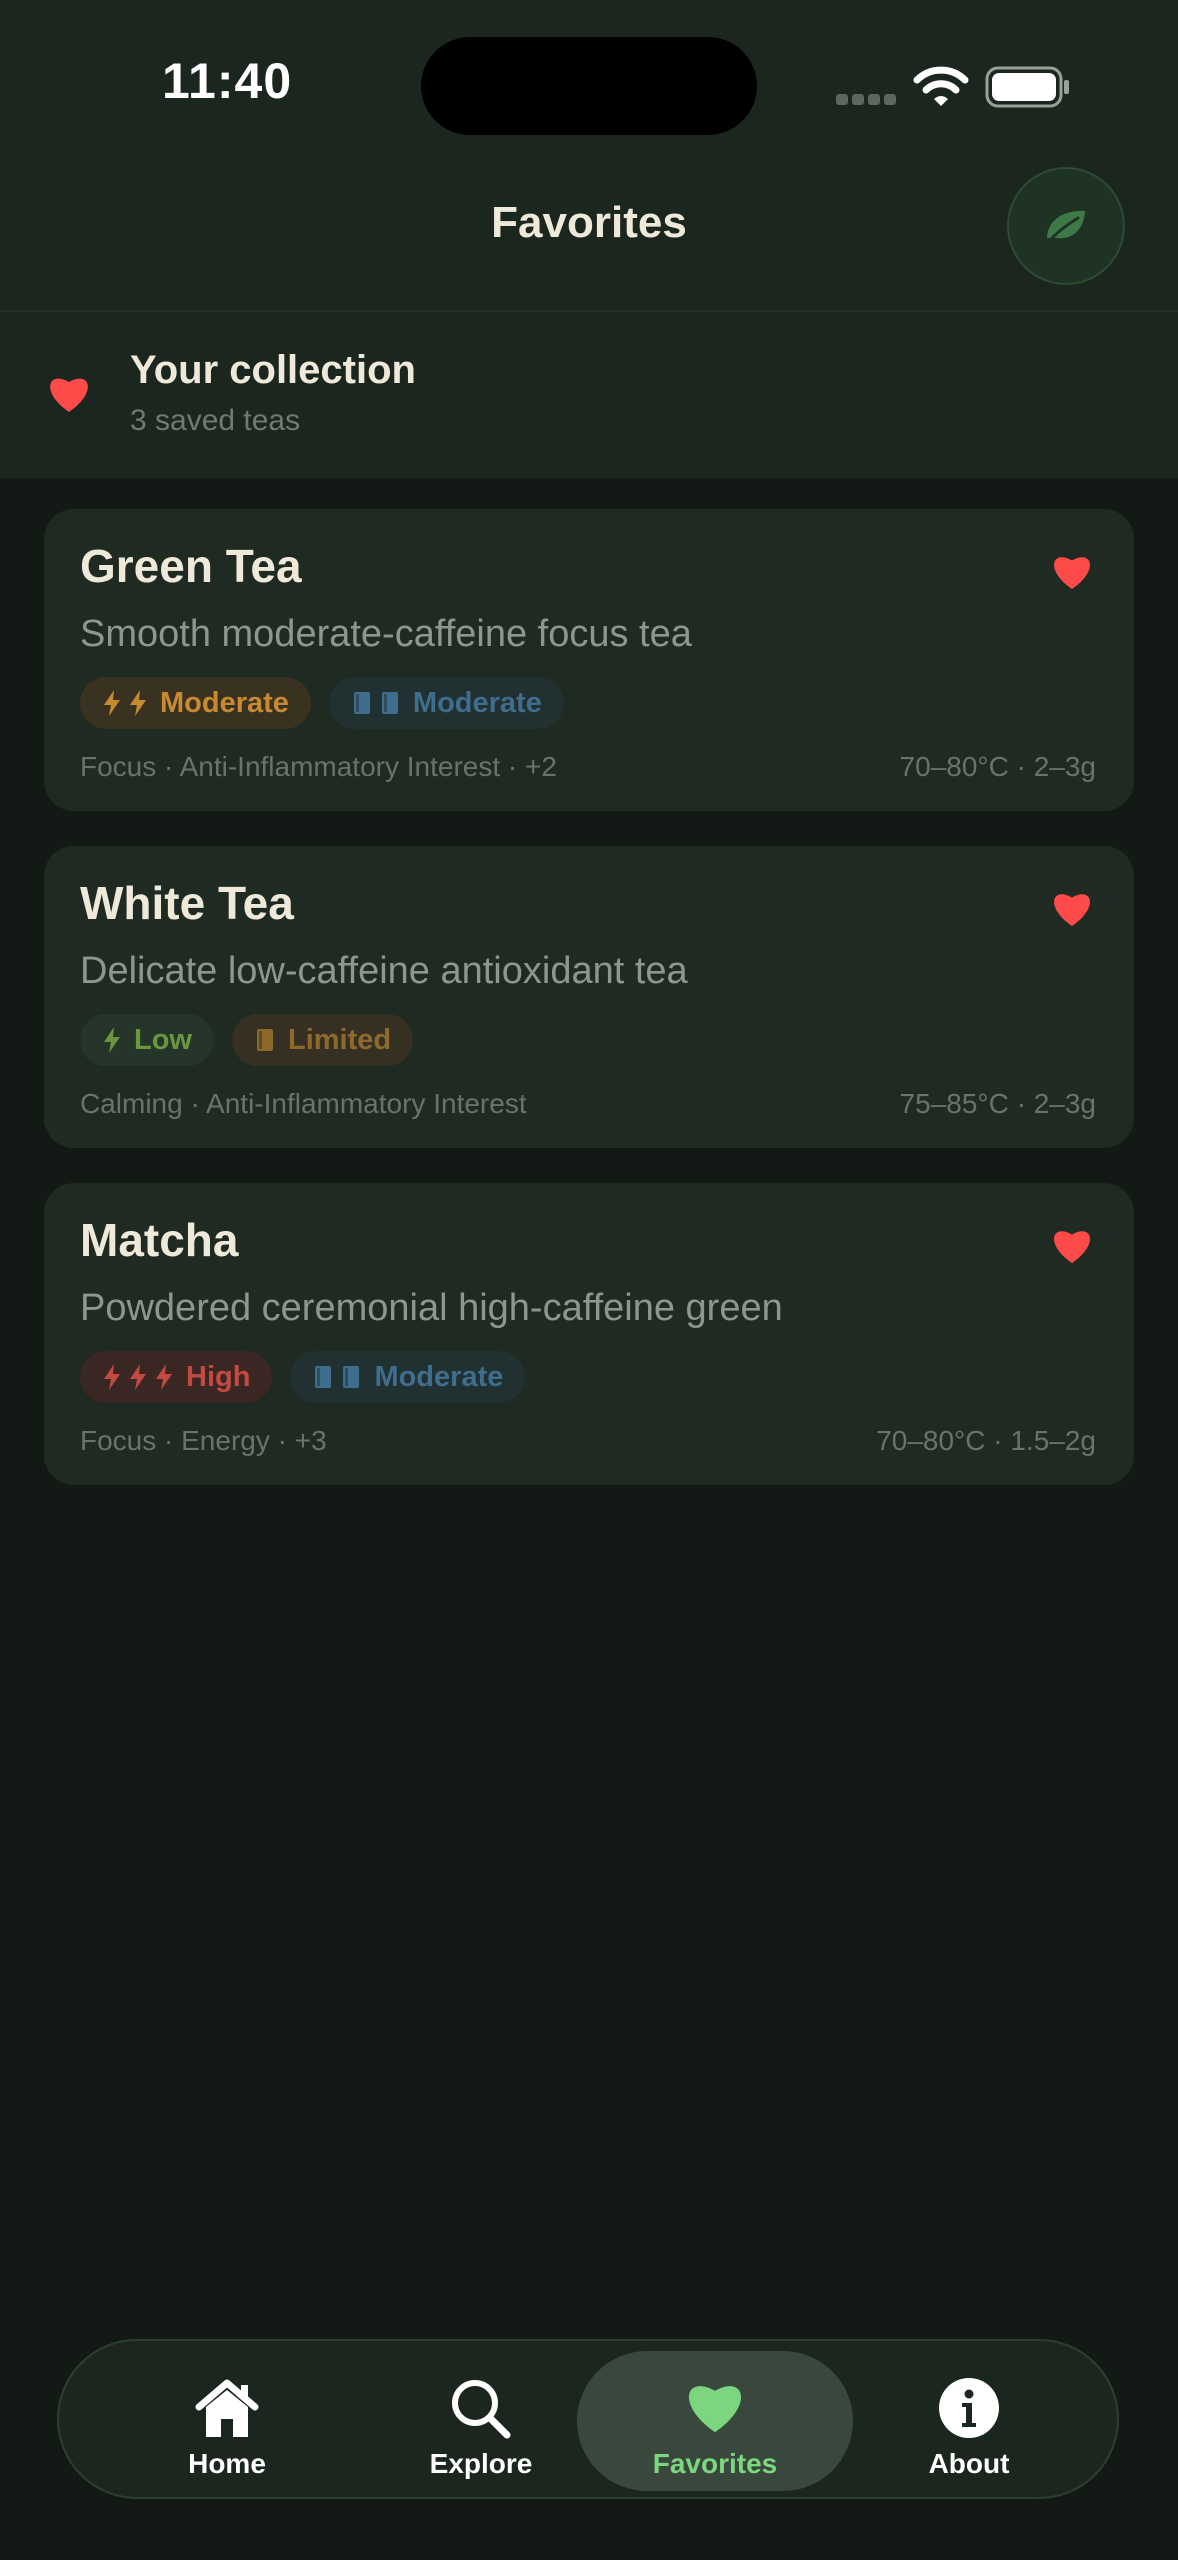 Image resolution: width=1178 pixels, height=2560 pixels. I want to click on nav-header: Favorites, so click(589, 231).